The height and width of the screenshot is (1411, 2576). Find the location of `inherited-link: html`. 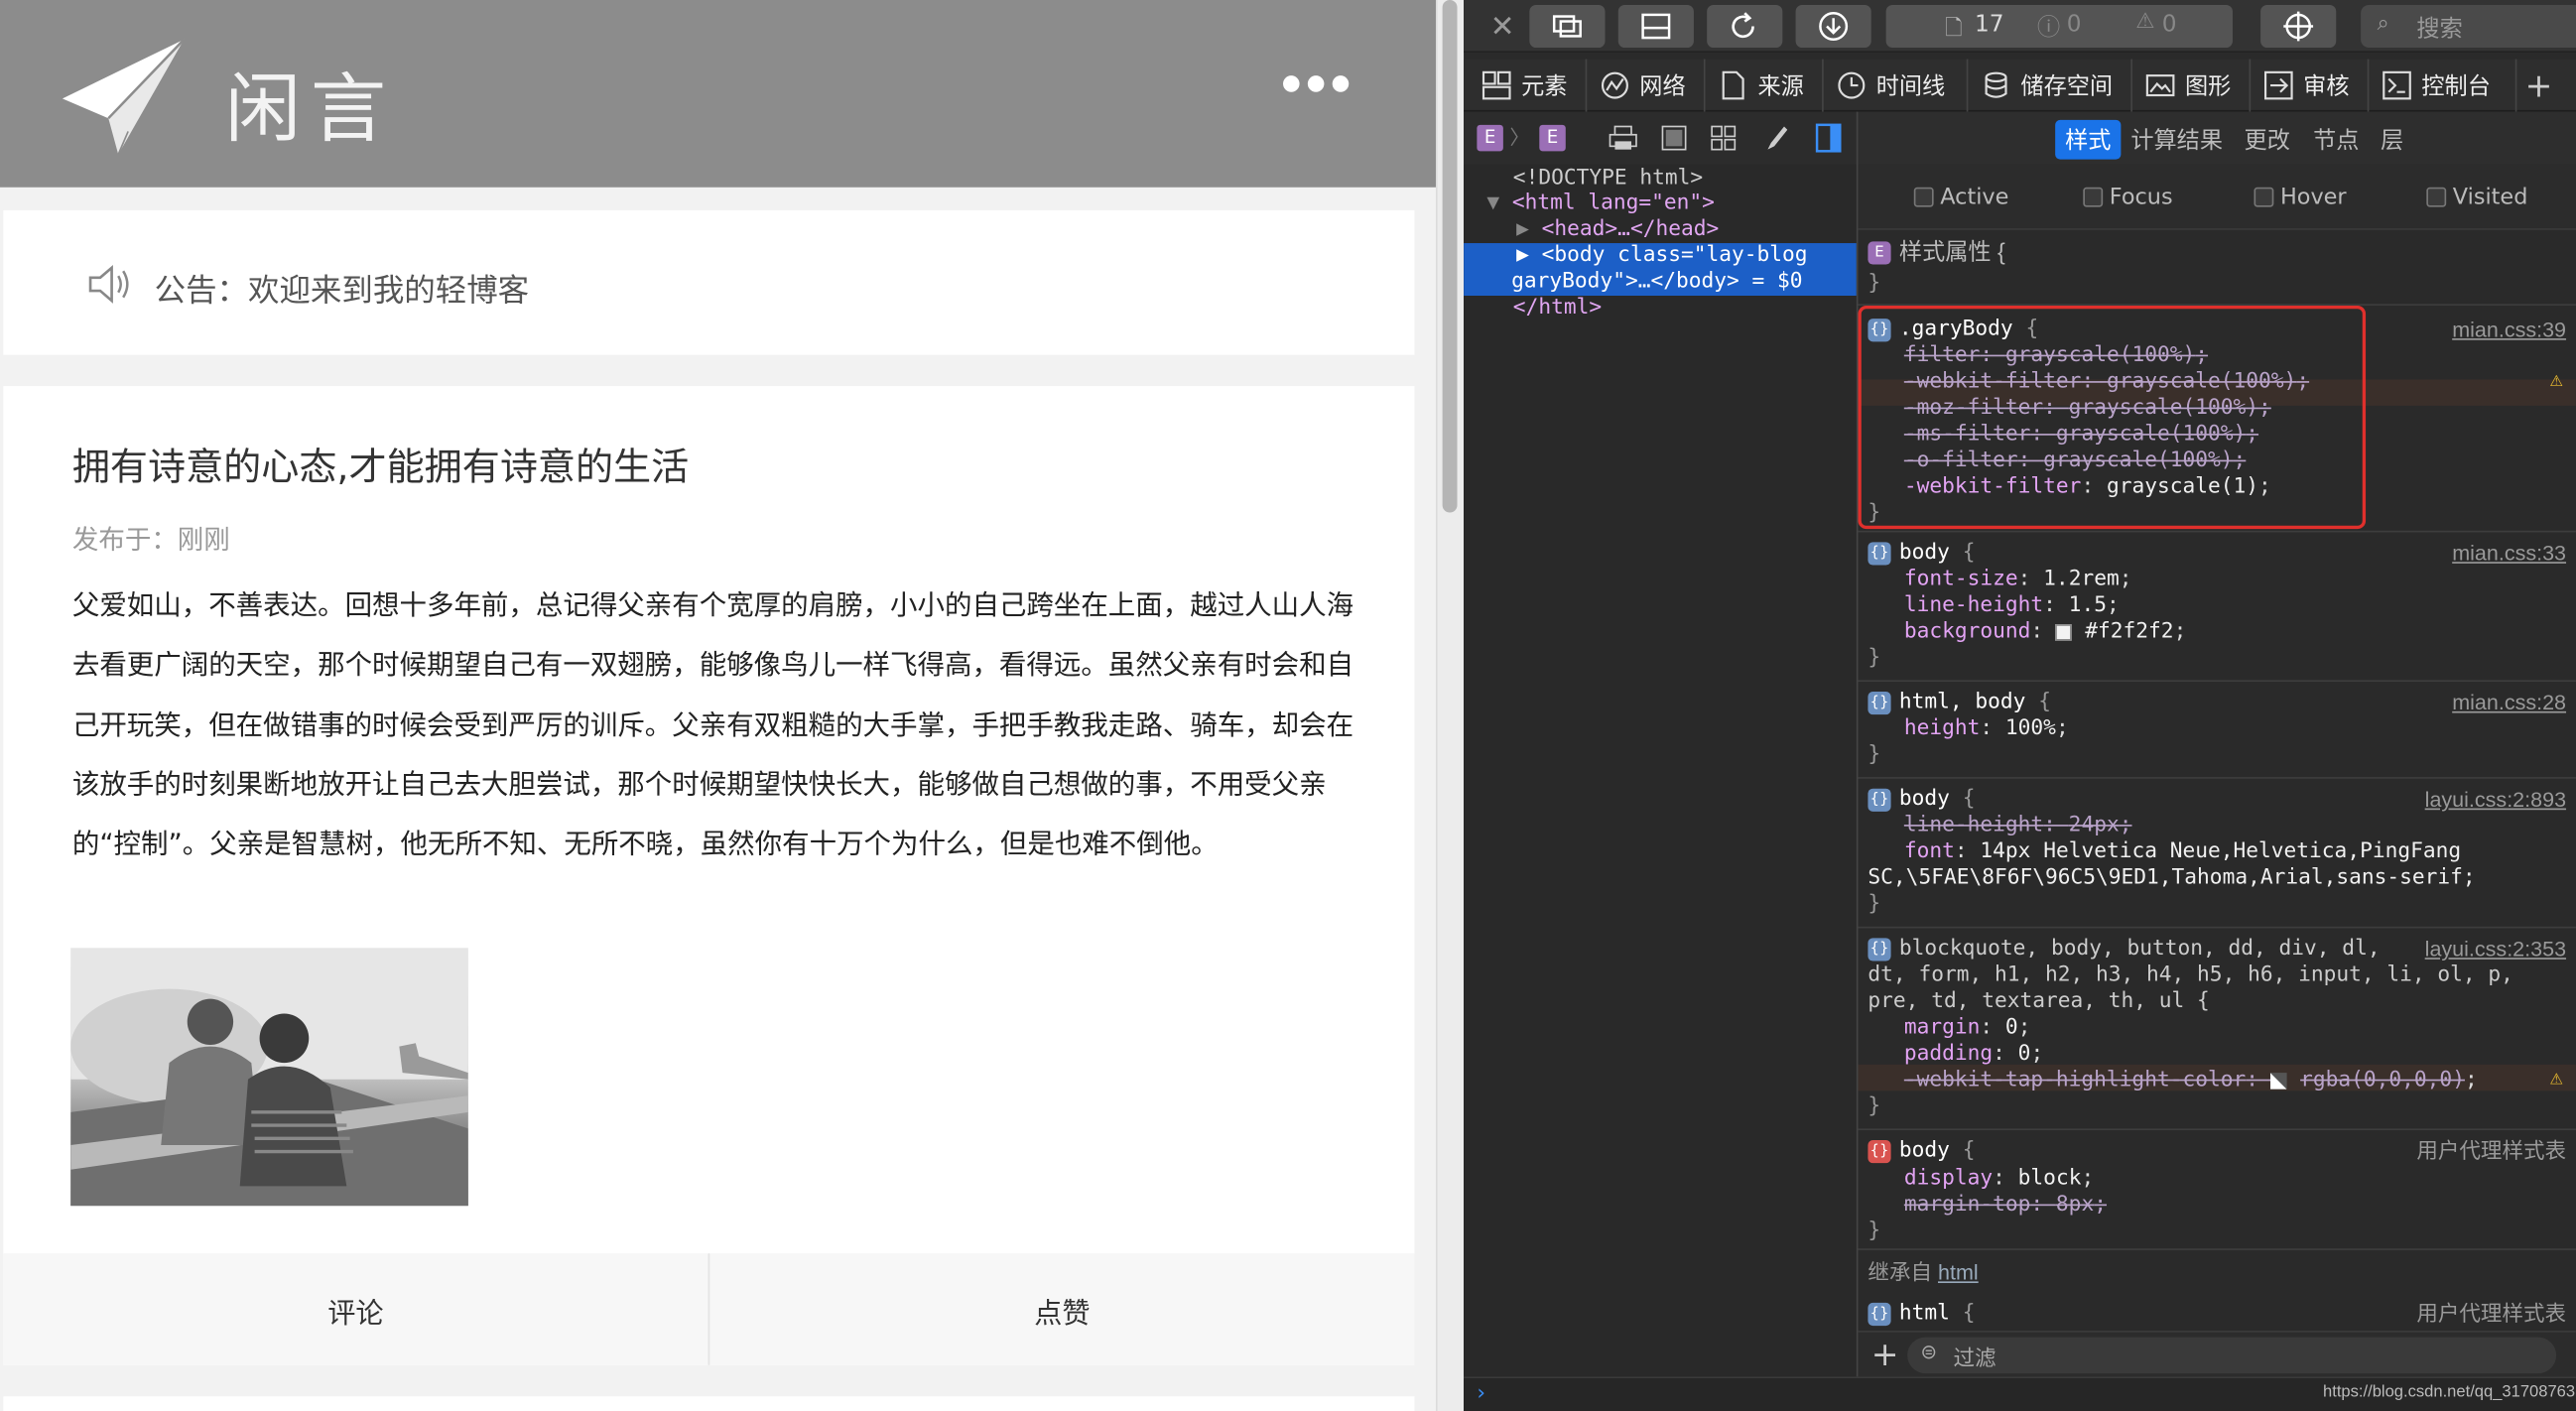

inherited-link: html is located at coordinates (1959, 1272).